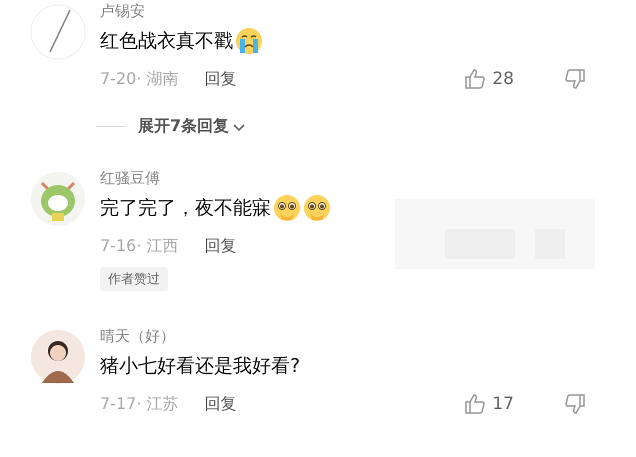 This screenshot has width=636, height=457. Describe the element at coordinates (58, 357) in the screenshot. I see `avatar` at that location.